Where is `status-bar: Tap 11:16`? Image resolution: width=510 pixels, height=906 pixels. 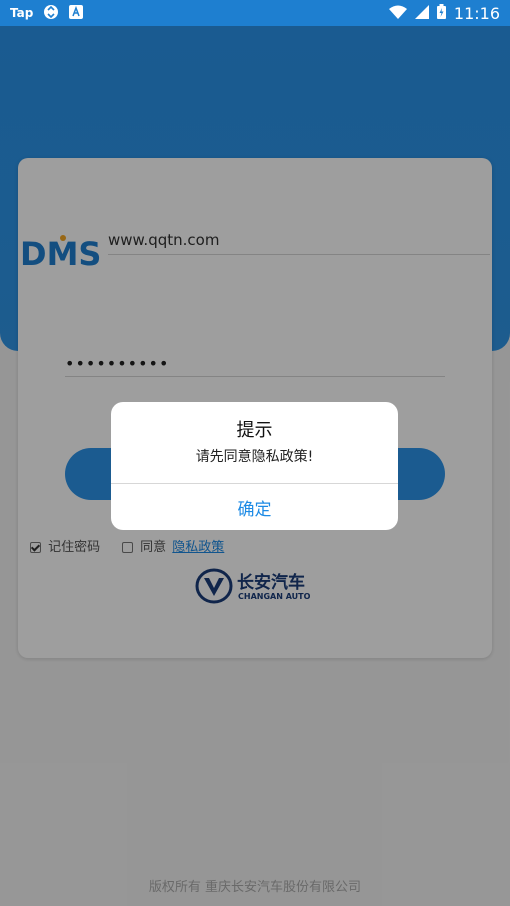 status-bar: Tap 11:16 is located at coordinates (255, 13).